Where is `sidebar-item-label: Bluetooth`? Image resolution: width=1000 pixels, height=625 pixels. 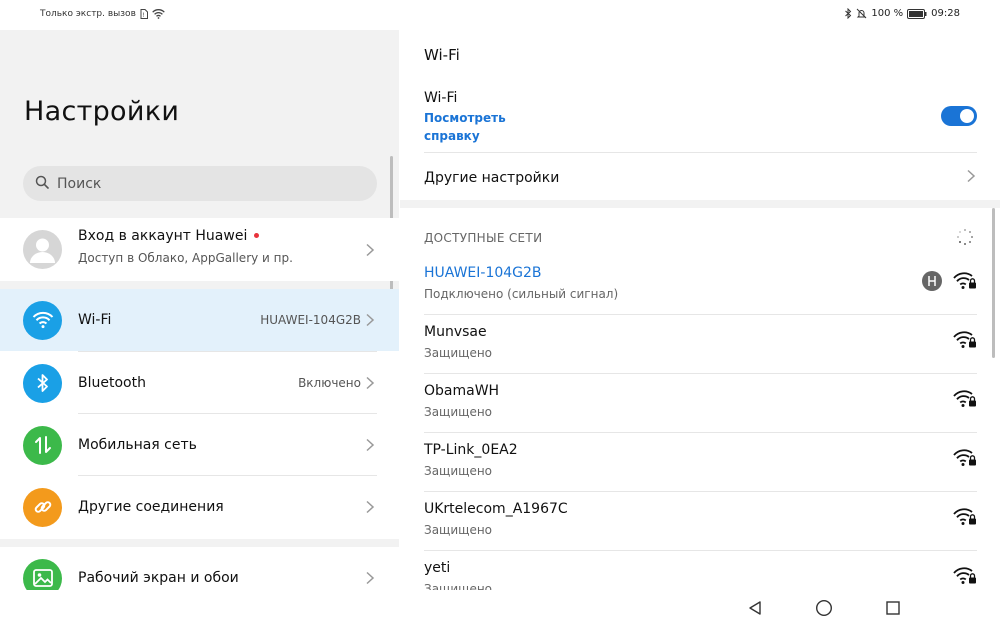 sidebar-item-label: Bluetooth is located at coordinates (112, 383).